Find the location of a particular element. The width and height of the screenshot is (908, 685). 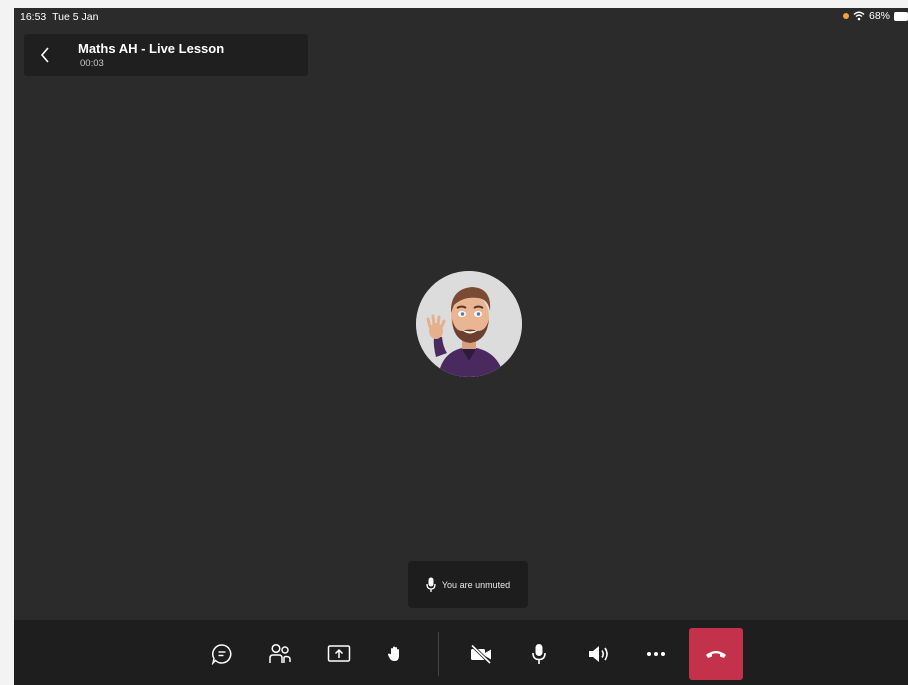

end-call-button is located at coordinates (716, 654).